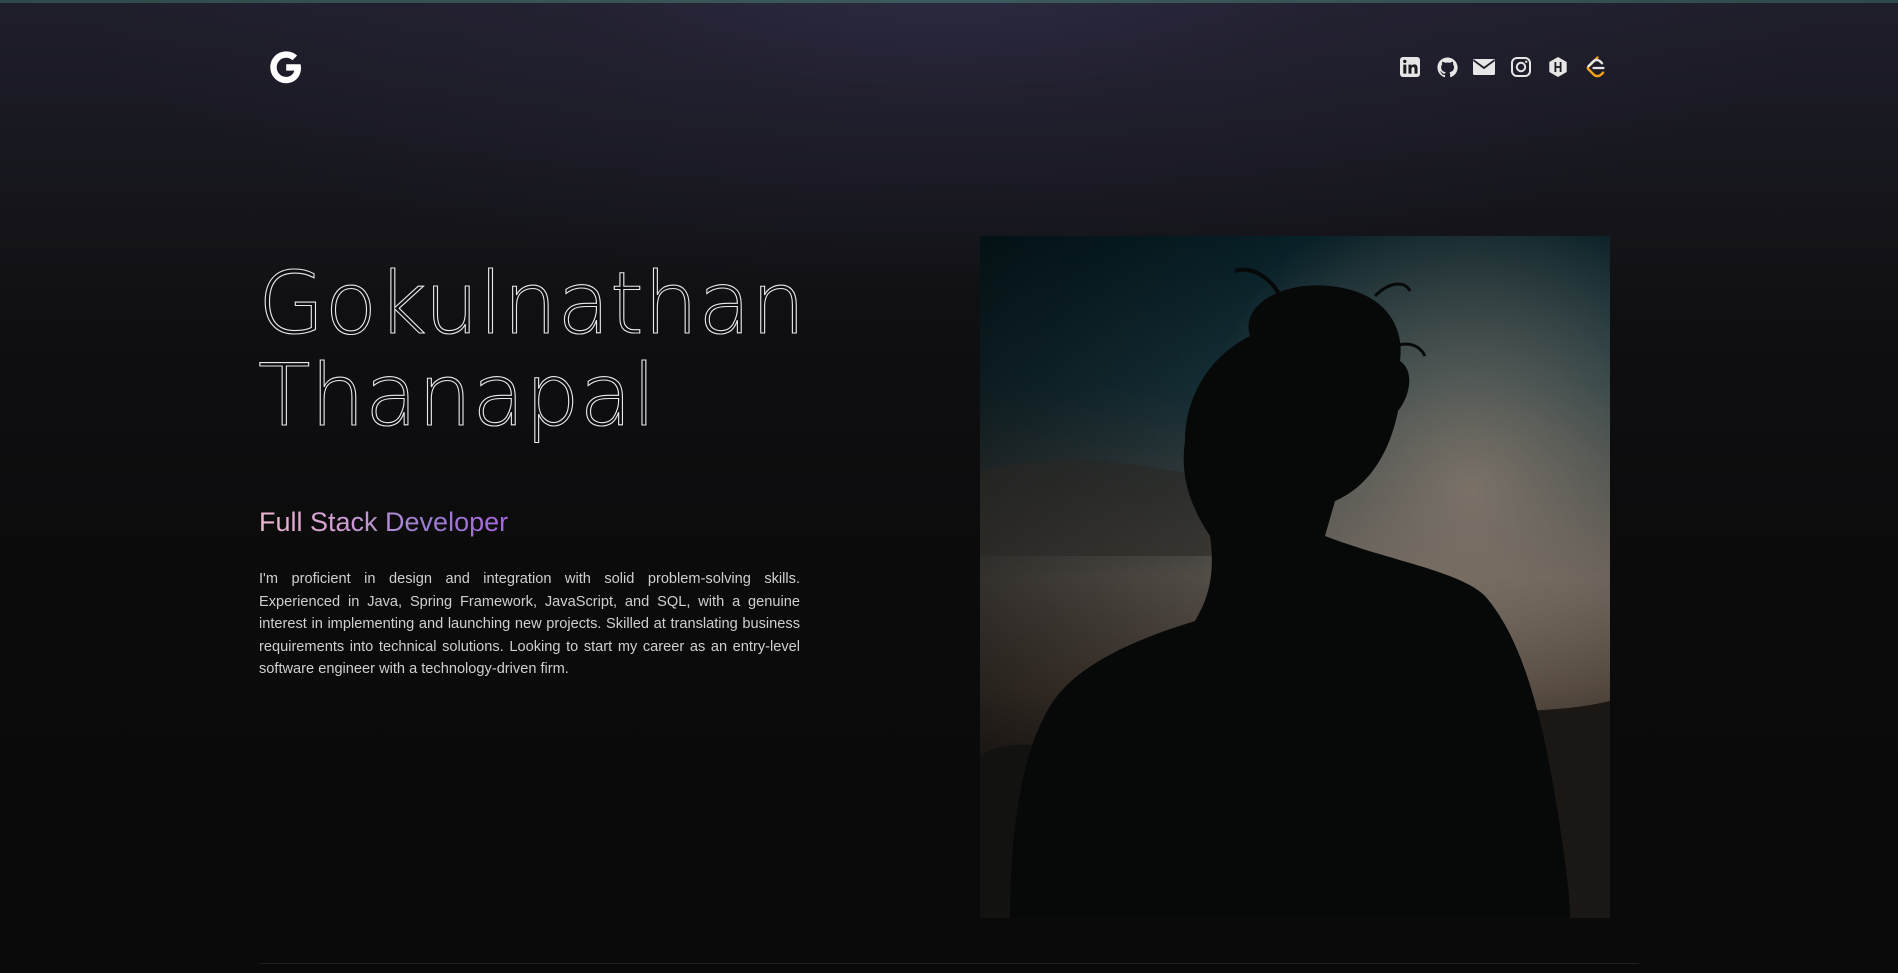  What do you see at coordinates (384, 522) in the screenshot?
I see `job-title: Full Stack Developer` at bounding box center [384, 522].